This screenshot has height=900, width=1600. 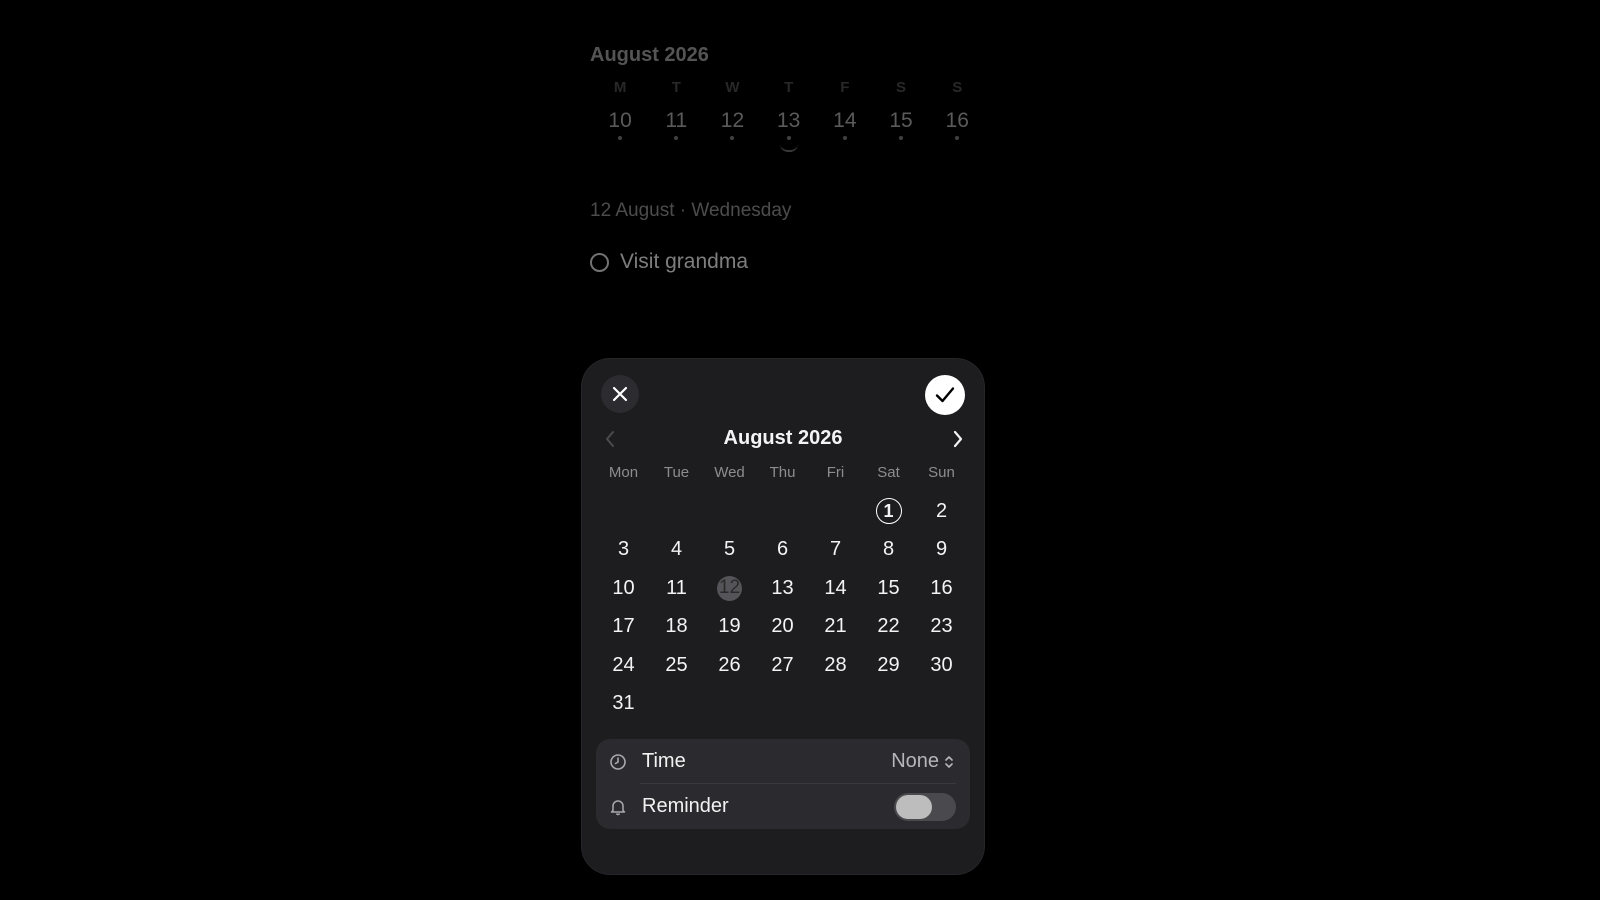 I want to click on day-number: 20, so click(x=782, y=626).